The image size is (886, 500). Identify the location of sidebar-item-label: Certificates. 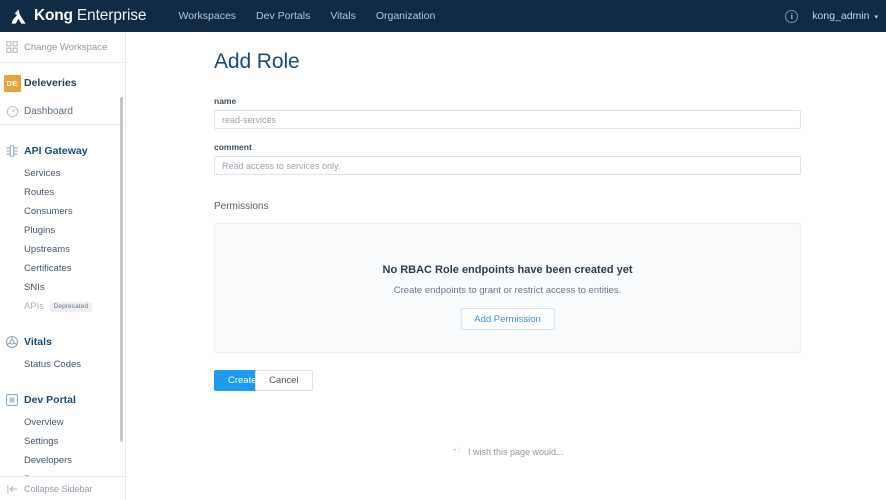
(48, 268).